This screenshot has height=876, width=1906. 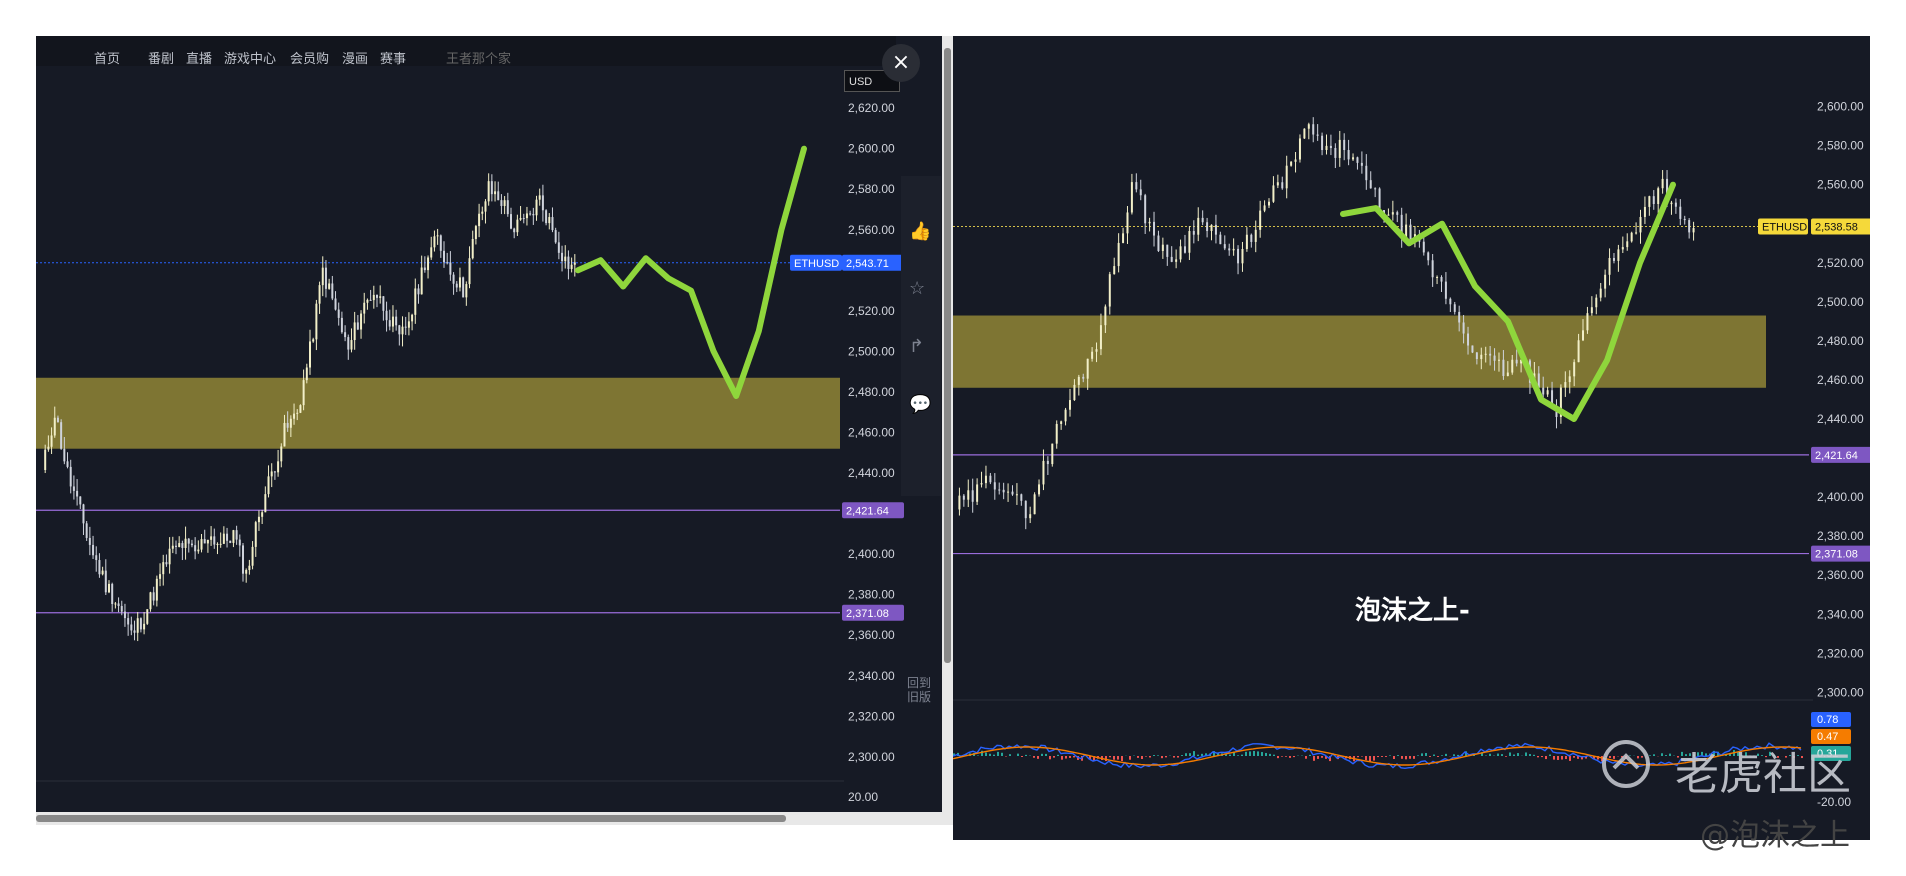 What do you see at coordinates (1840, 380) in the screenshot?
I see `y-tick-label-6: 2,460.00` at bounding box center [1840, 380].